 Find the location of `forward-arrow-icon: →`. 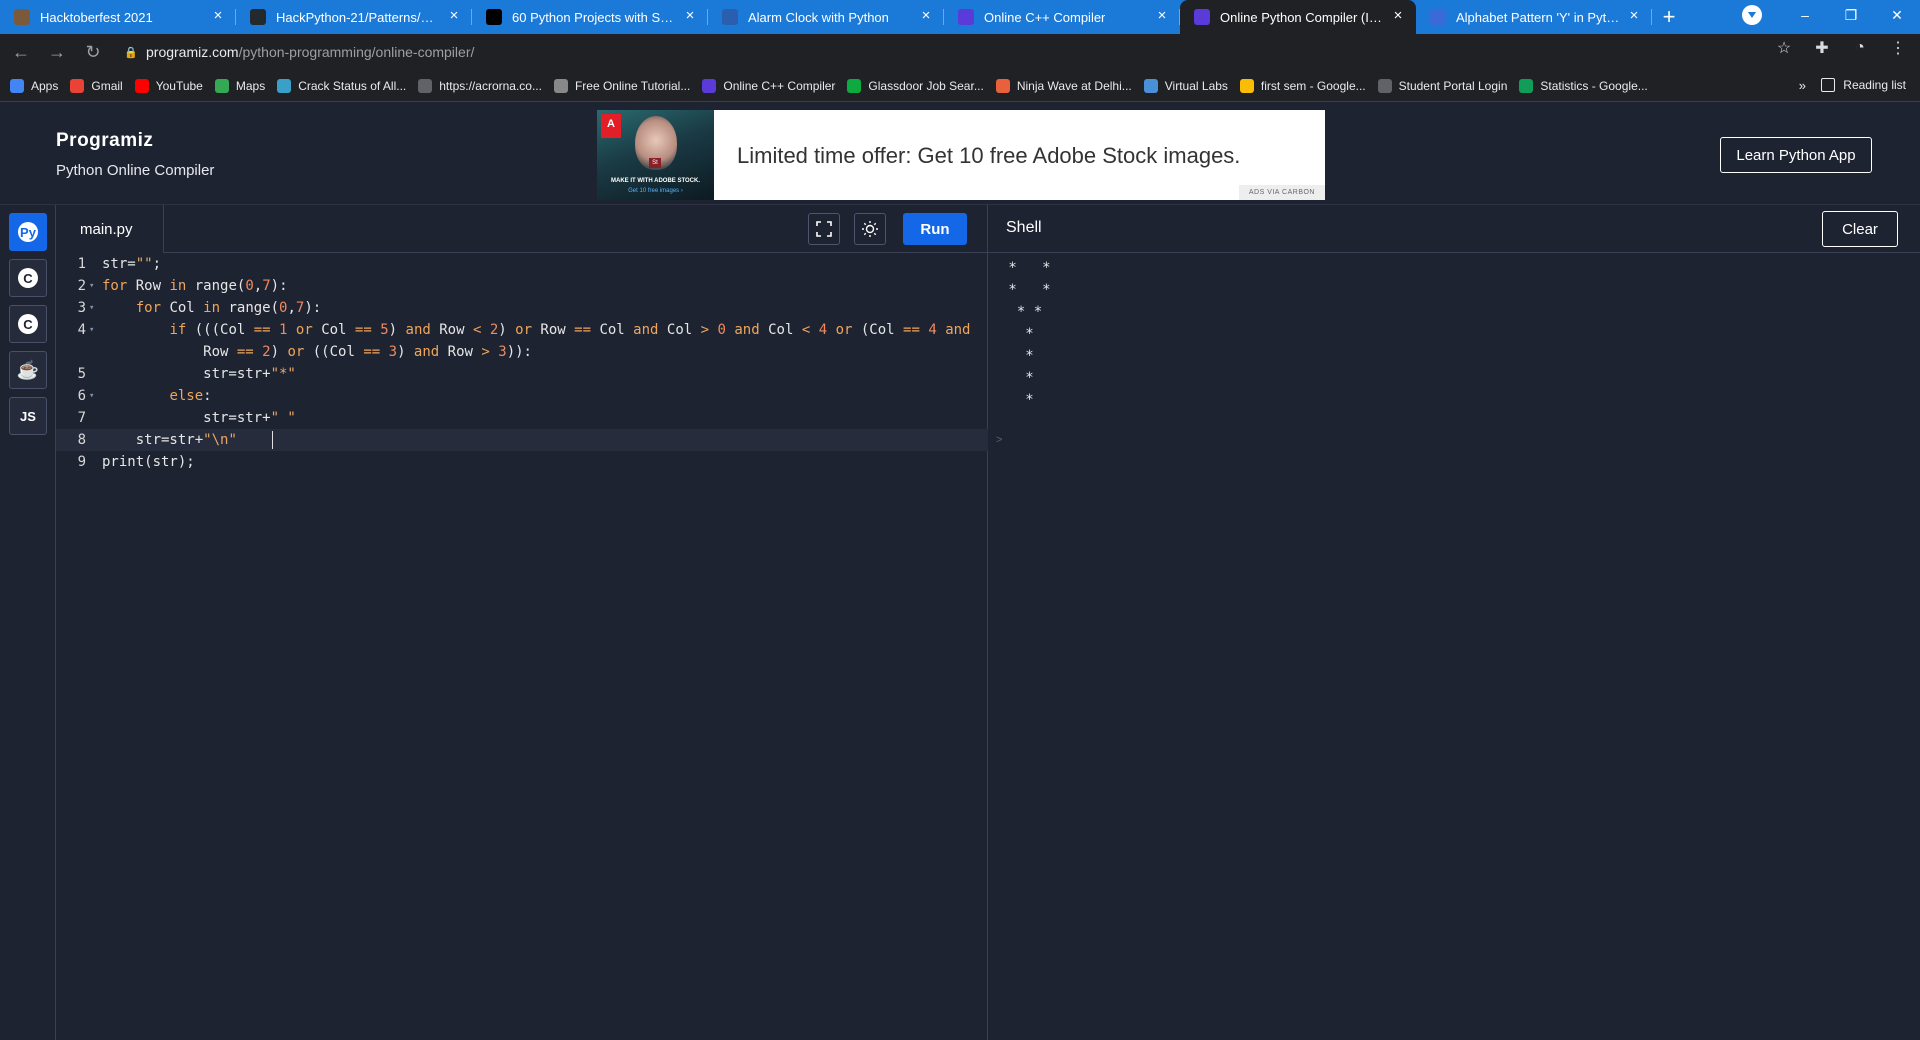

forward-arrow-icon: → is located at coordinates (57, 52).